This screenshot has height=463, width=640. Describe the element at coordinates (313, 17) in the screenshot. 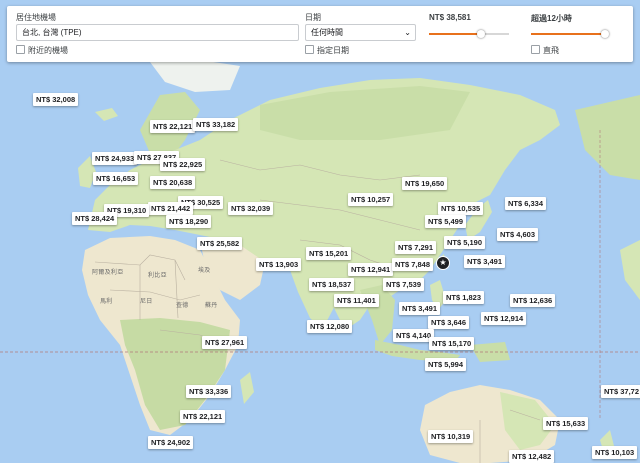

I see `date-label: 日期` at that location.